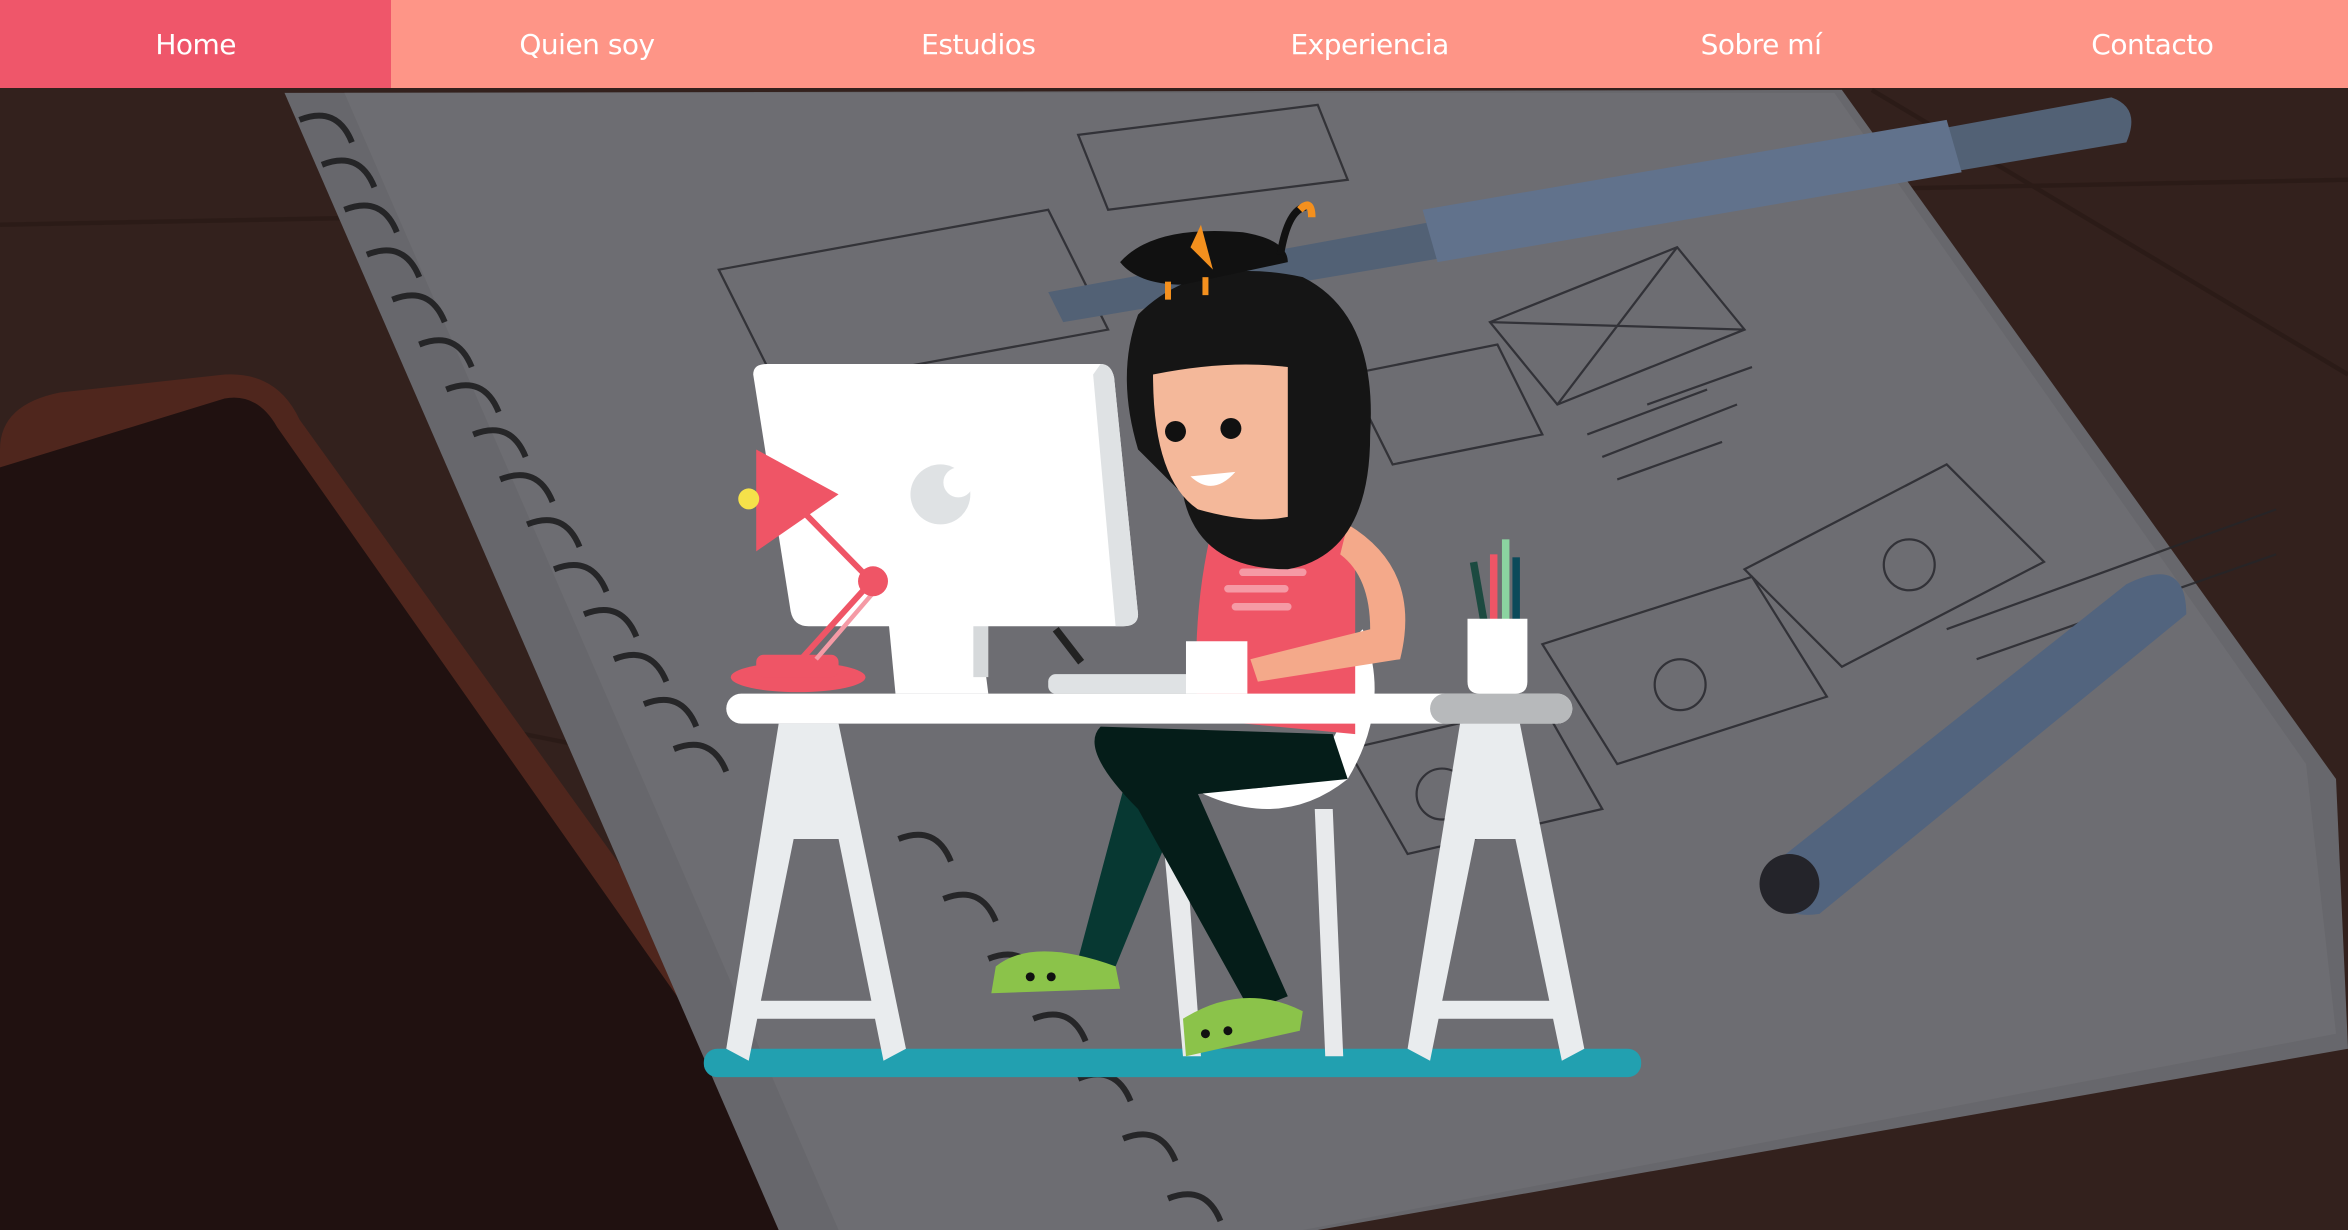 This screenshot has width=2348, height=1230. I want to click on nav-contacto: Contacto, so click(2152, 44).